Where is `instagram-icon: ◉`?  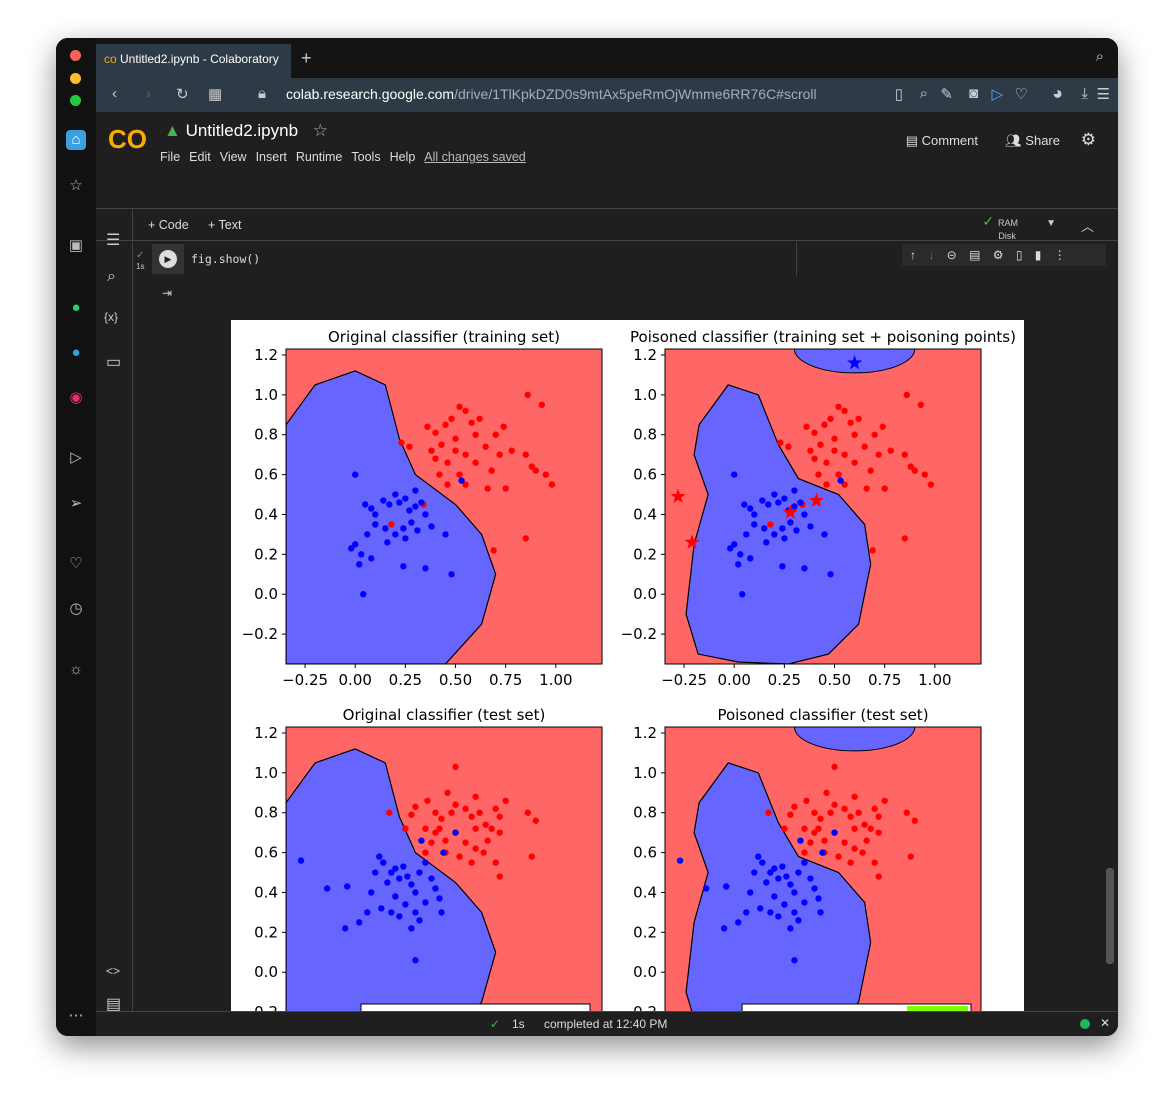 instagram-icon: ◉ is located at coordinates (76, 398).